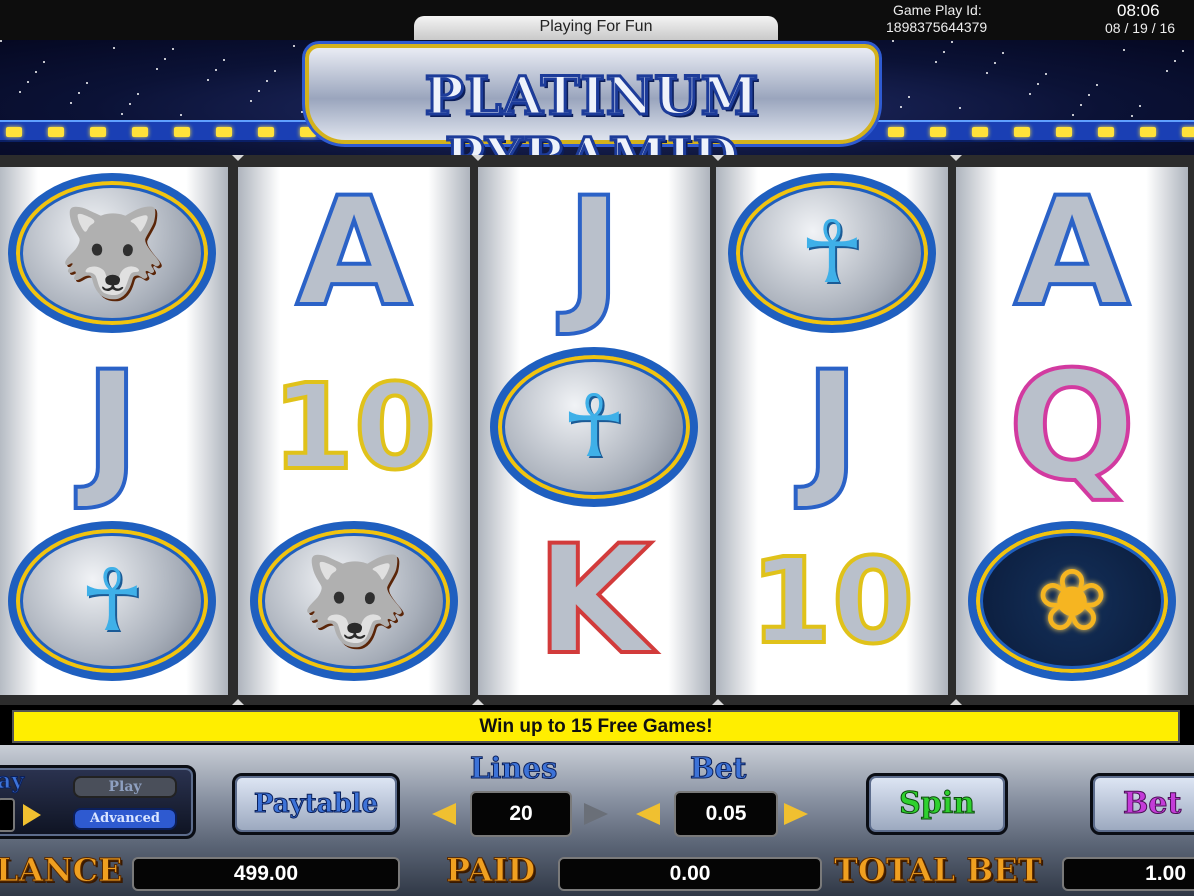 The width and height of the screenshot is (1194, 896). Describe the element at coordinates (1140, 28) in the screenshot. I see `date: 08 / 19 / 16` at that location.